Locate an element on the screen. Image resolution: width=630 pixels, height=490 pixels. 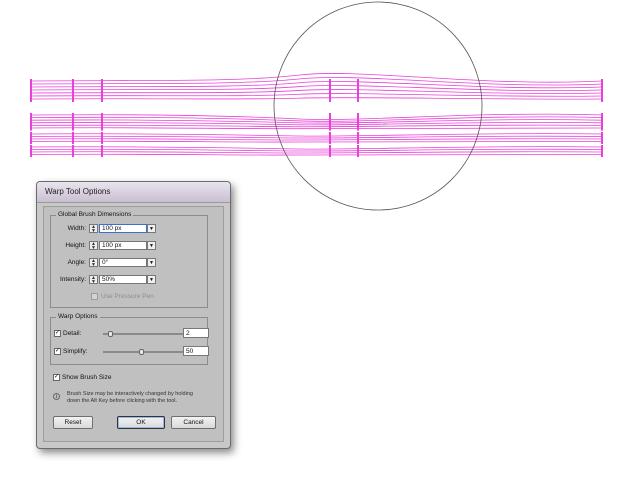
detail-checkbox: ✓ is located at coordinates (57, 333).